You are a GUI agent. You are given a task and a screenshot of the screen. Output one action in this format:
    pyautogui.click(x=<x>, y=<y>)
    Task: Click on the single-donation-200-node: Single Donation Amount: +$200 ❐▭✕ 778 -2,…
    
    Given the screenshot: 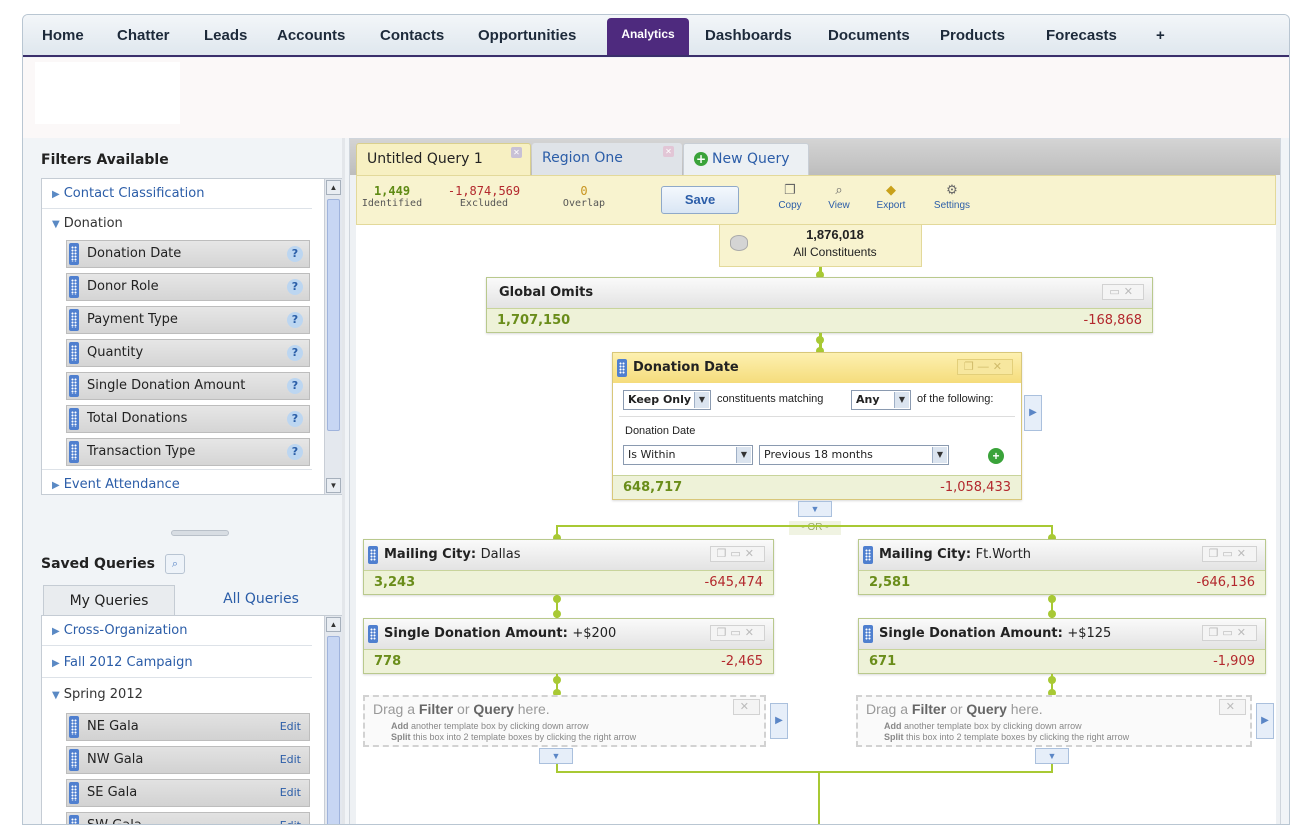 What is the action you would take?
    pyautogui.click(x=568, y=646)
    